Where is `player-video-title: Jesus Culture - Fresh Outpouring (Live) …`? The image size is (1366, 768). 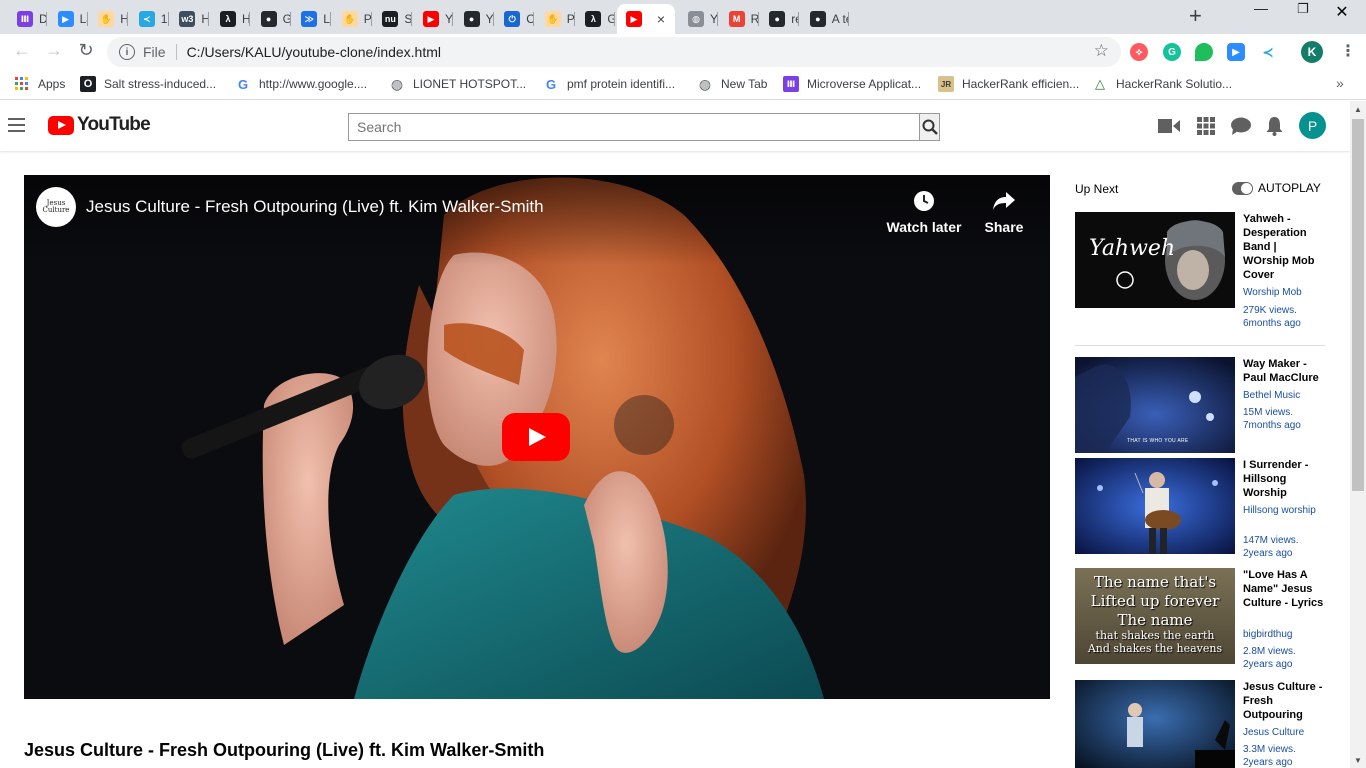 player-video-title: Jesus Culture - Fresh Outpouring (Live) … is located at coordinates (315, 207).